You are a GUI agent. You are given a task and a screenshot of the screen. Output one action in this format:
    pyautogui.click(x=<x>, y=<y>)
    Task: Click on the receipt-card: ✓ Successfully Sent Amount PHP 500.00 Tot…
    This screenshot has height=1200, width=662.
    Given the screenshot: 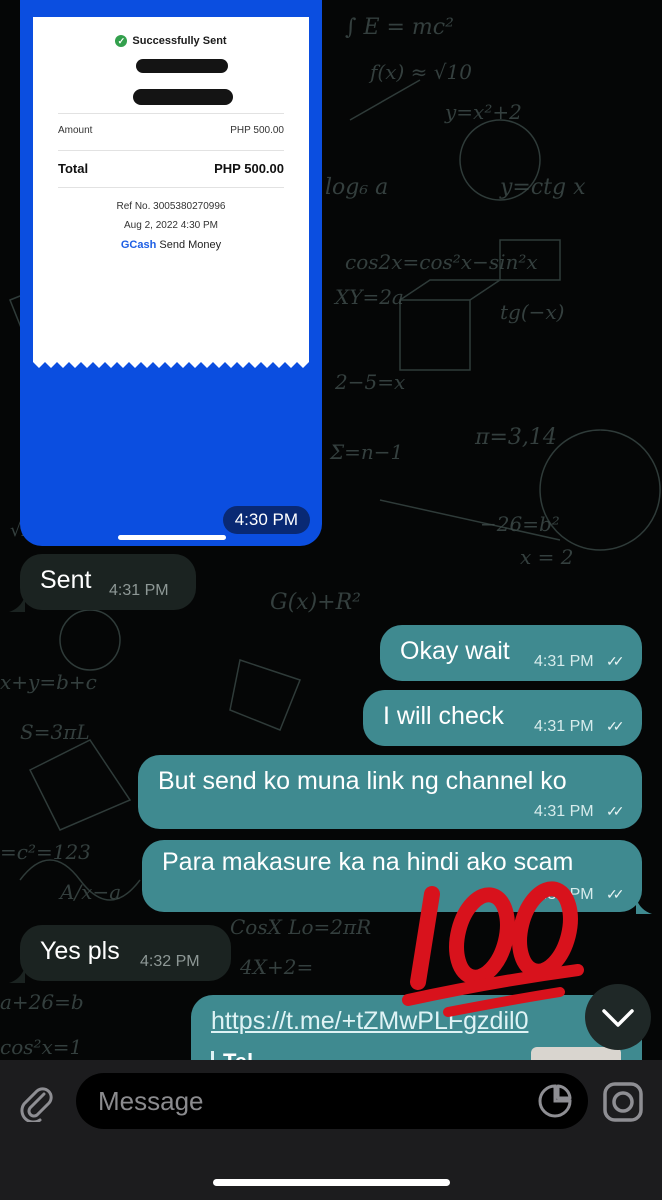 What is the action you would take?
    pyautogui.click(x=171, y=189)
    